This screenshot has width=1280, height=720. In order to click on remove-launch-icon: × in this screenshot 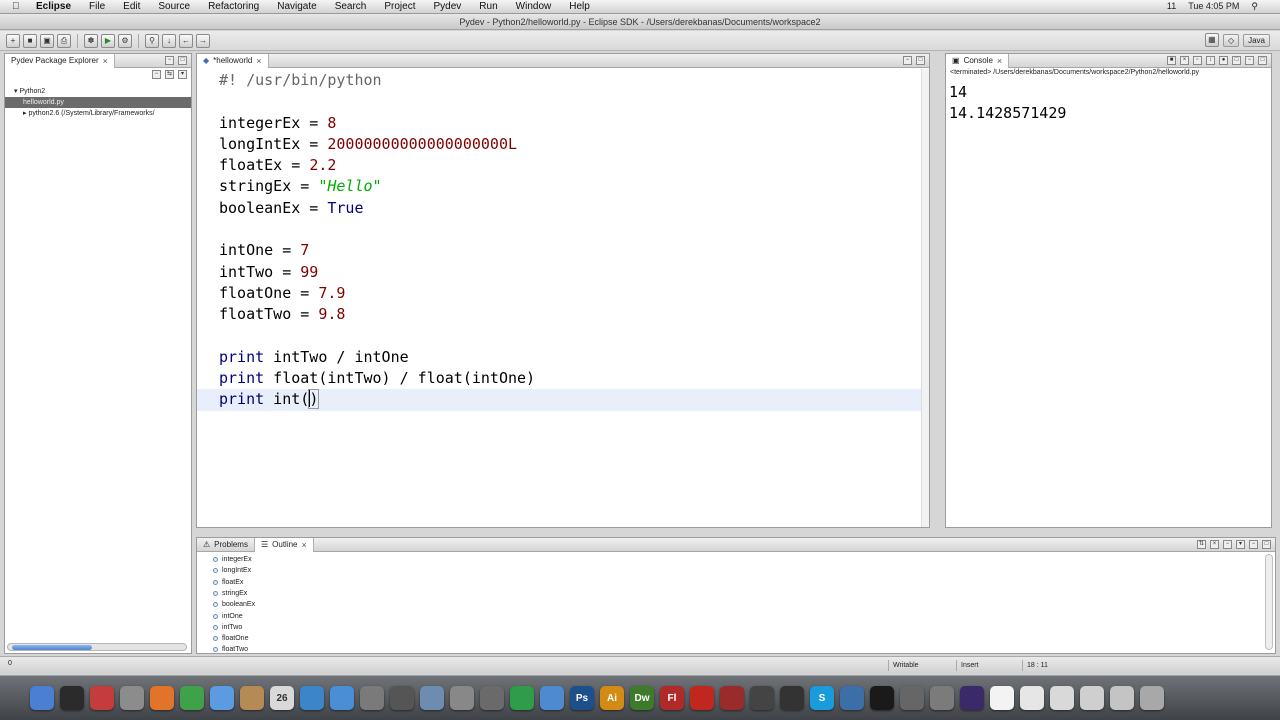, I will do `click(1184, 60)`.